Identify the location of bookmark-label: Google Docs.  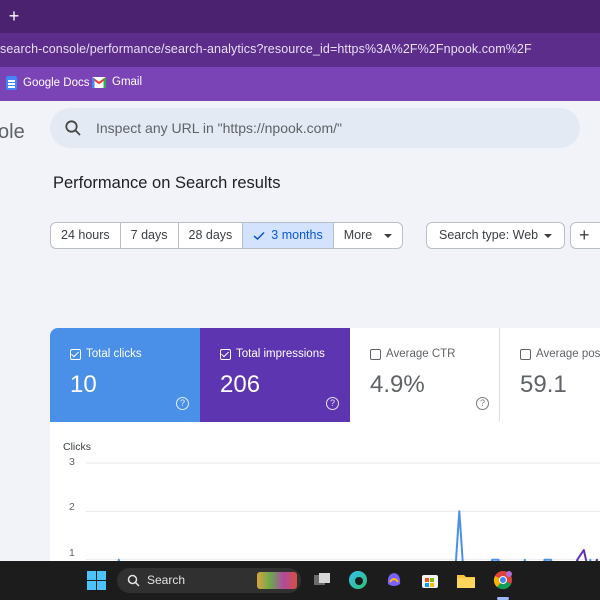
(56, 83).